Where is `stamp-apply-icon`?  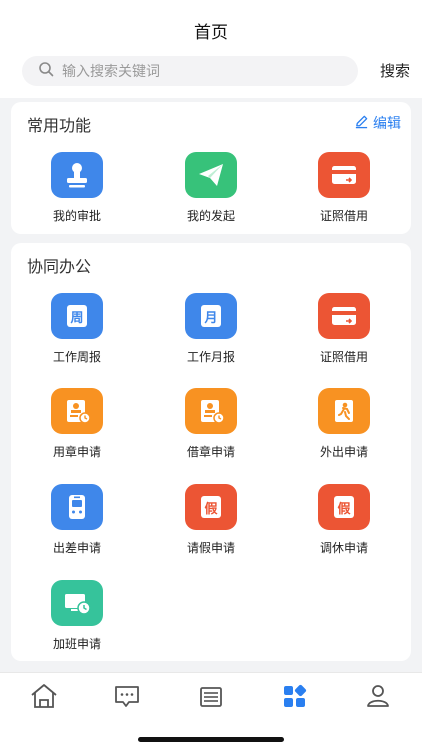
stamp-apply-icon is located at coordinates (77, 411).